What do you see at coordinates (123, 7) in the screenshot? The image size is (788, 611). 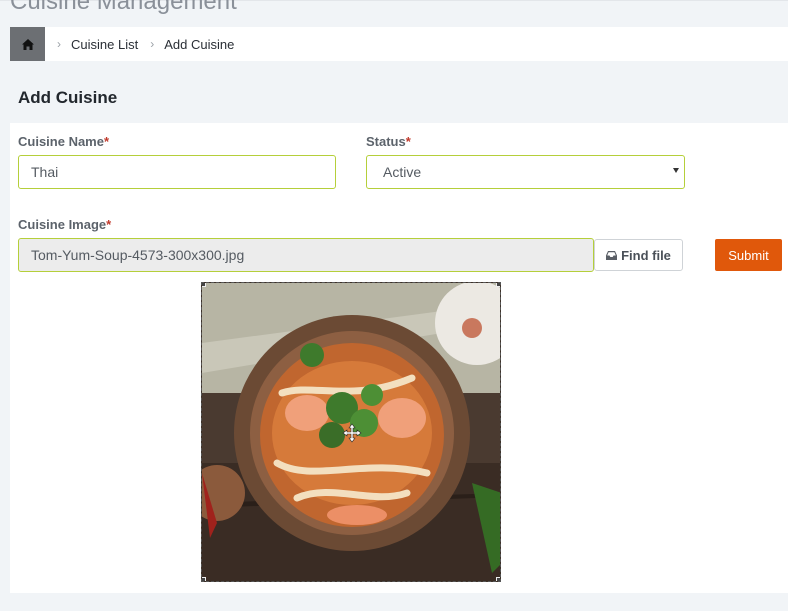 I see `page-title: Cuisine Management` at bounding box center [123, 7].